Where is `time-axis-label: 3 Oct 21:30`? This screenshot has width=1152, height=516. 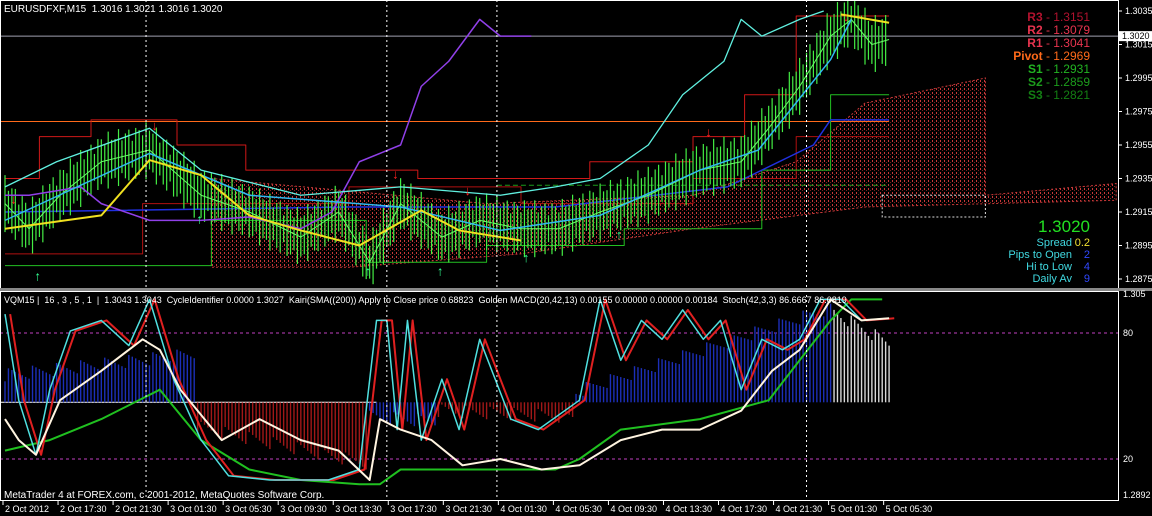
time-axis-label: 3 Oct 21:30 is located at coordinates (468, 509).